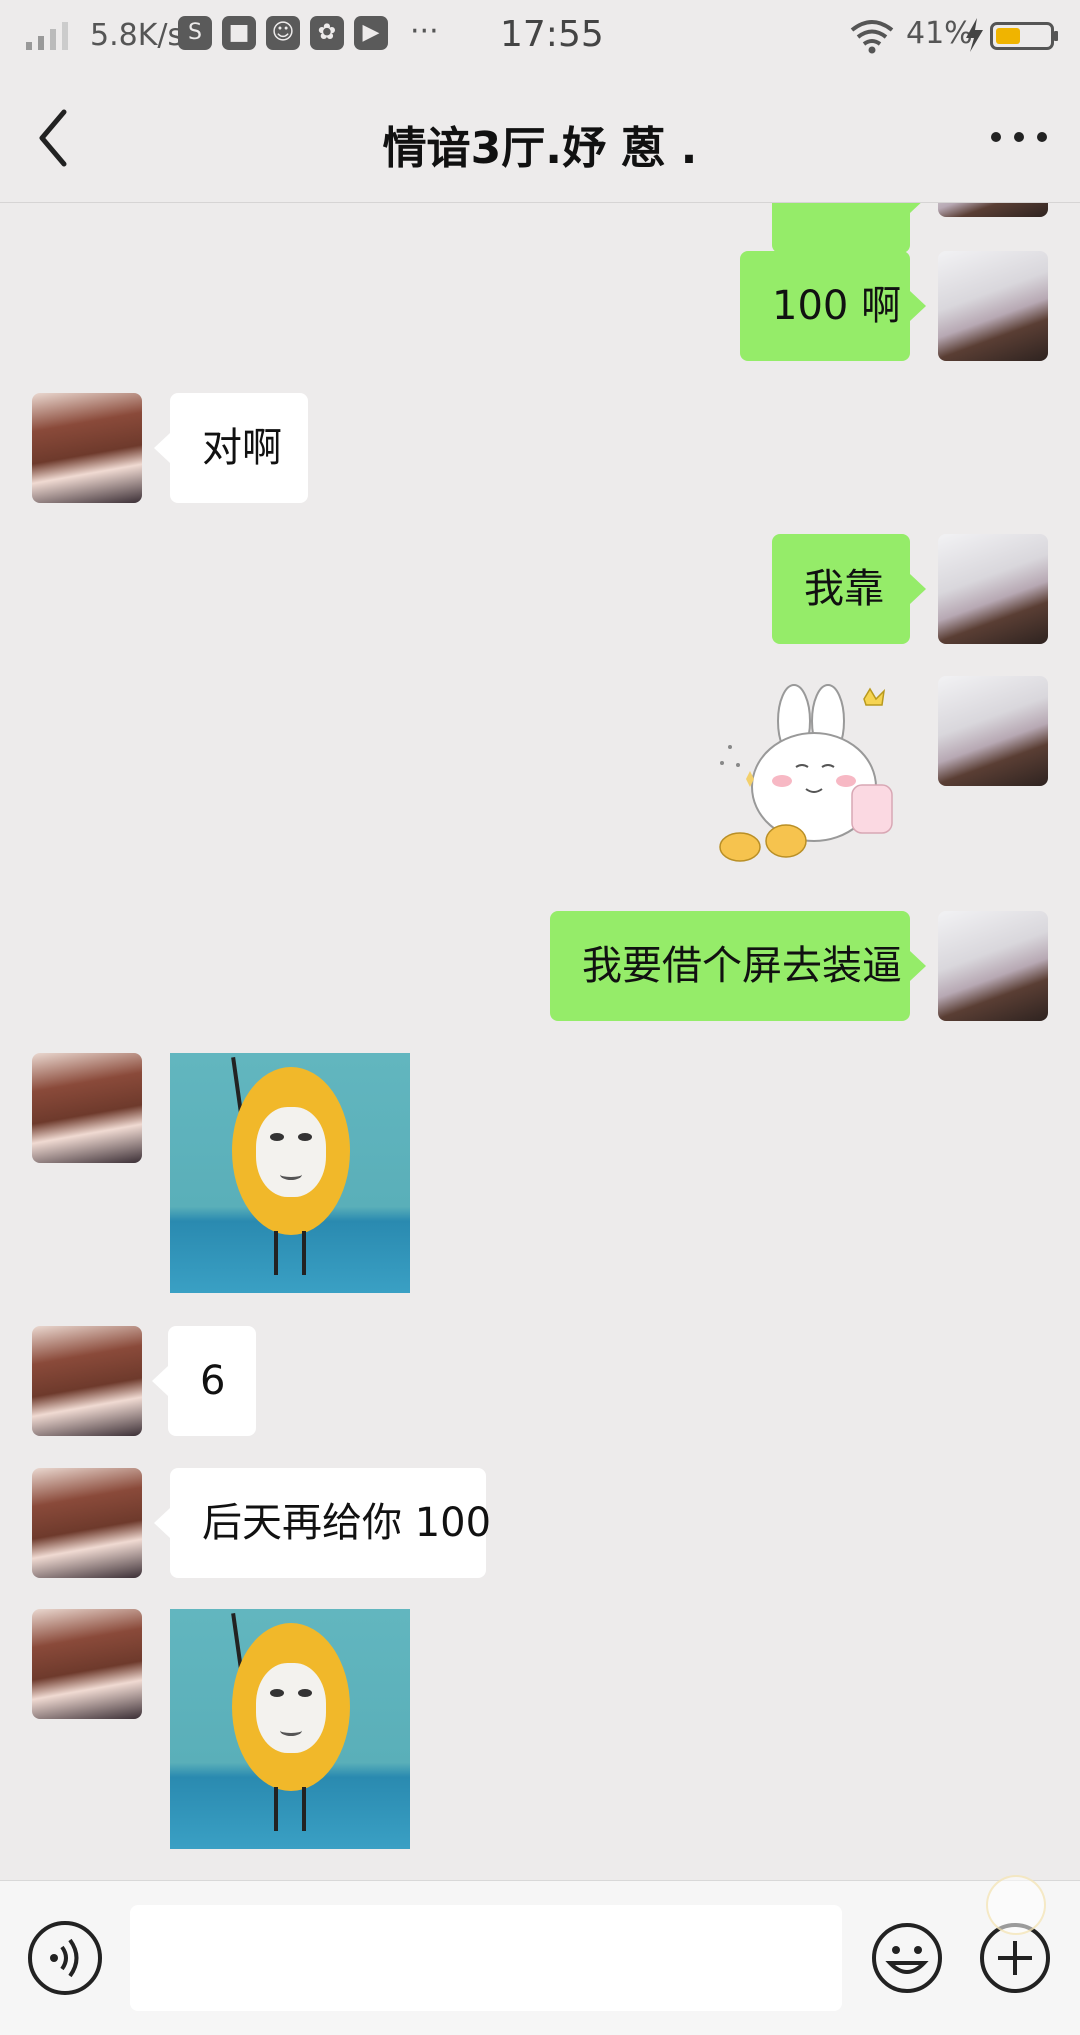  I want to click on chat-title: 情谙3厅.妤 蒽 ., so click(540, 148).